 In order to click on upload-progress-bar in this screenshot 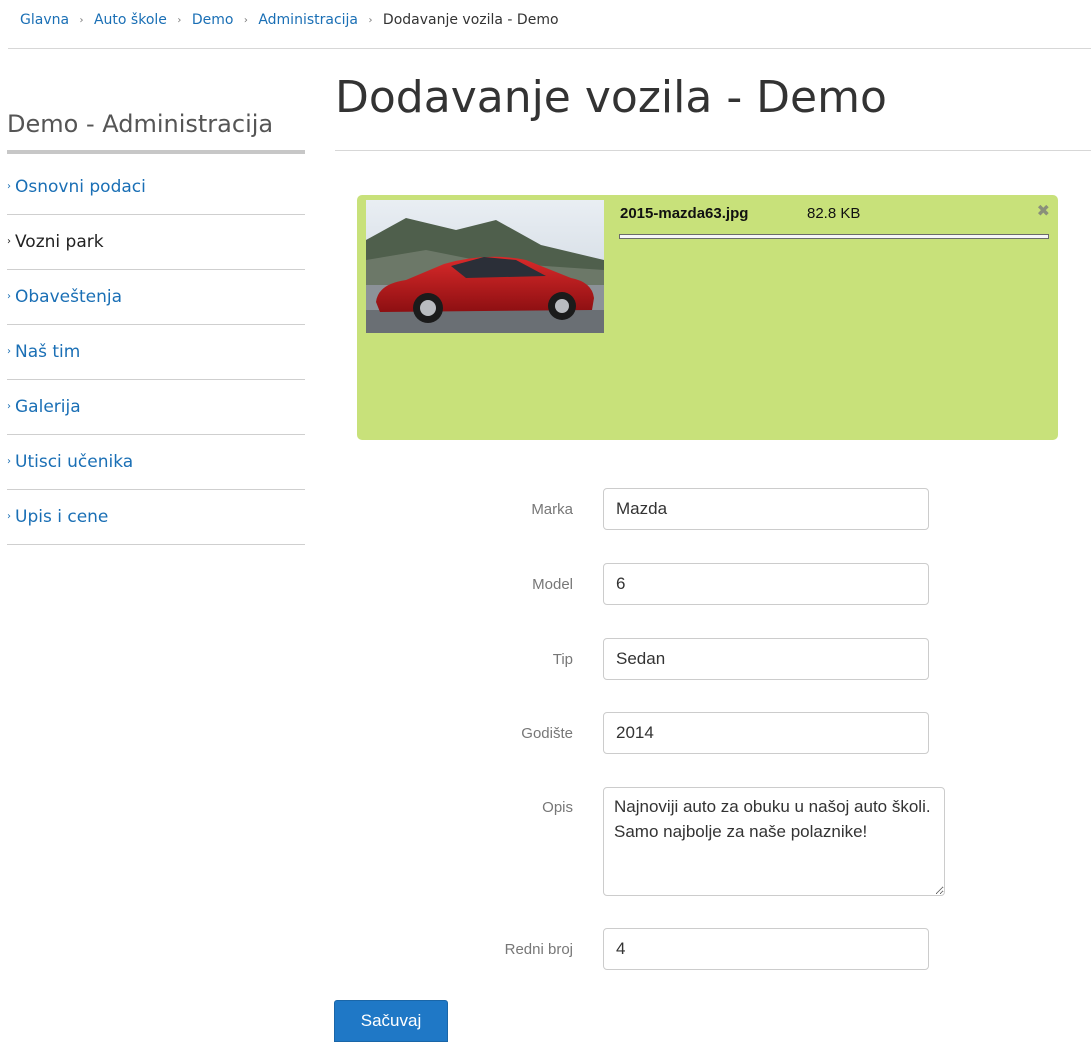, I will do `click(834, 236)`.